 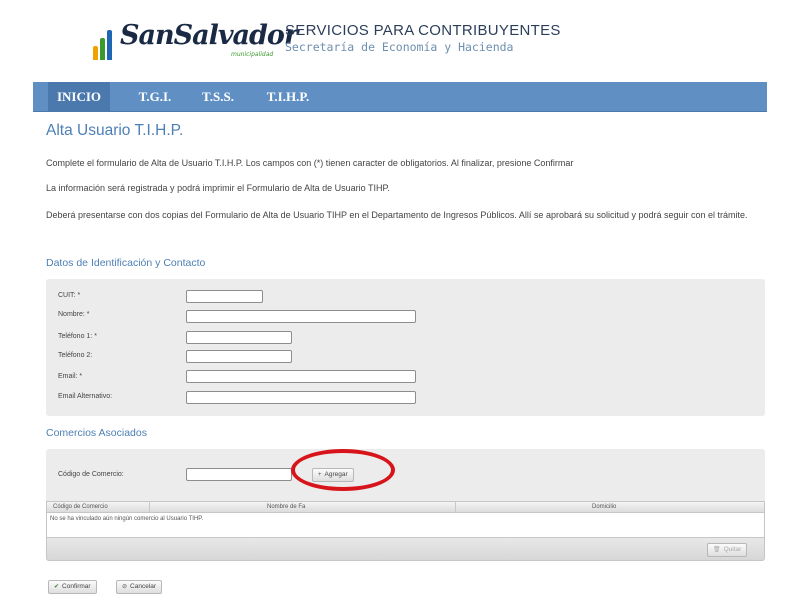 What do you see at coordinates (604, 507) in the screenshot?
I see `col-domicilio: Domicilio` at bounding box center [604, 507].